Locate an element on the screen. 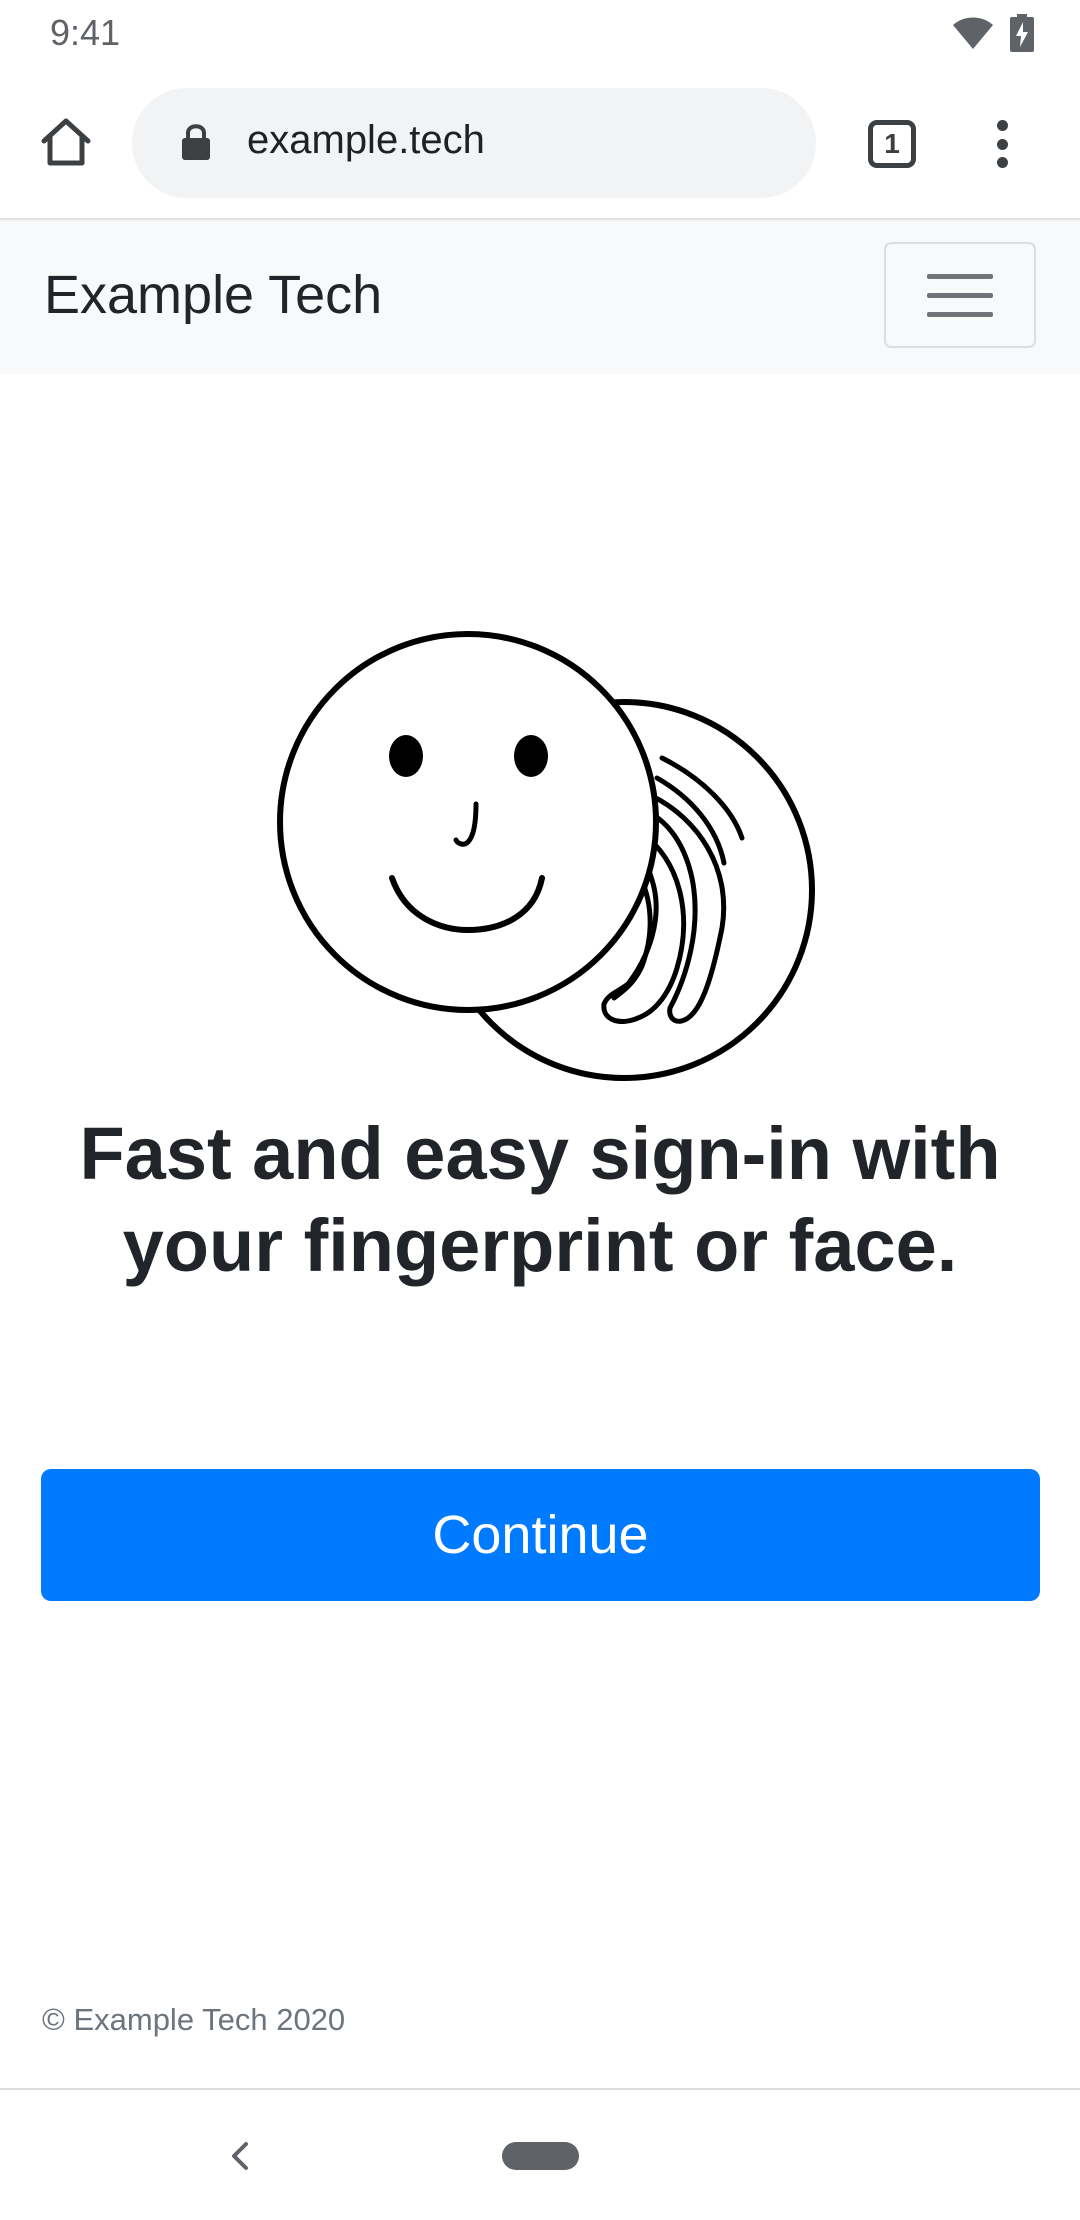 The width and height of the screenshot is (1080, 2220). right-eye is located at coordinates (531, 756).